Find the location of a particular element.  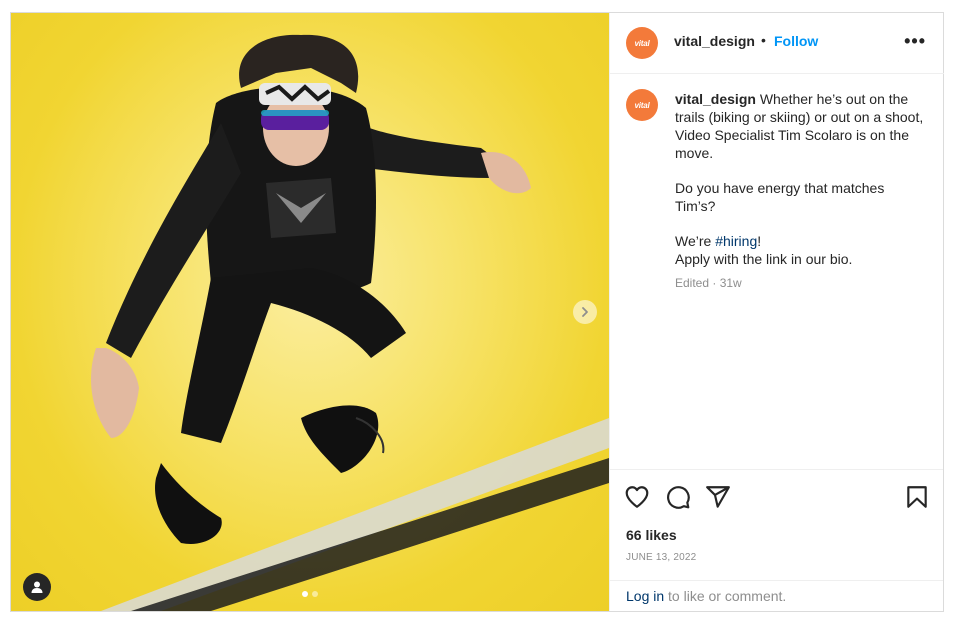

caption-avatar: vital is located at coordinates (642, 105).